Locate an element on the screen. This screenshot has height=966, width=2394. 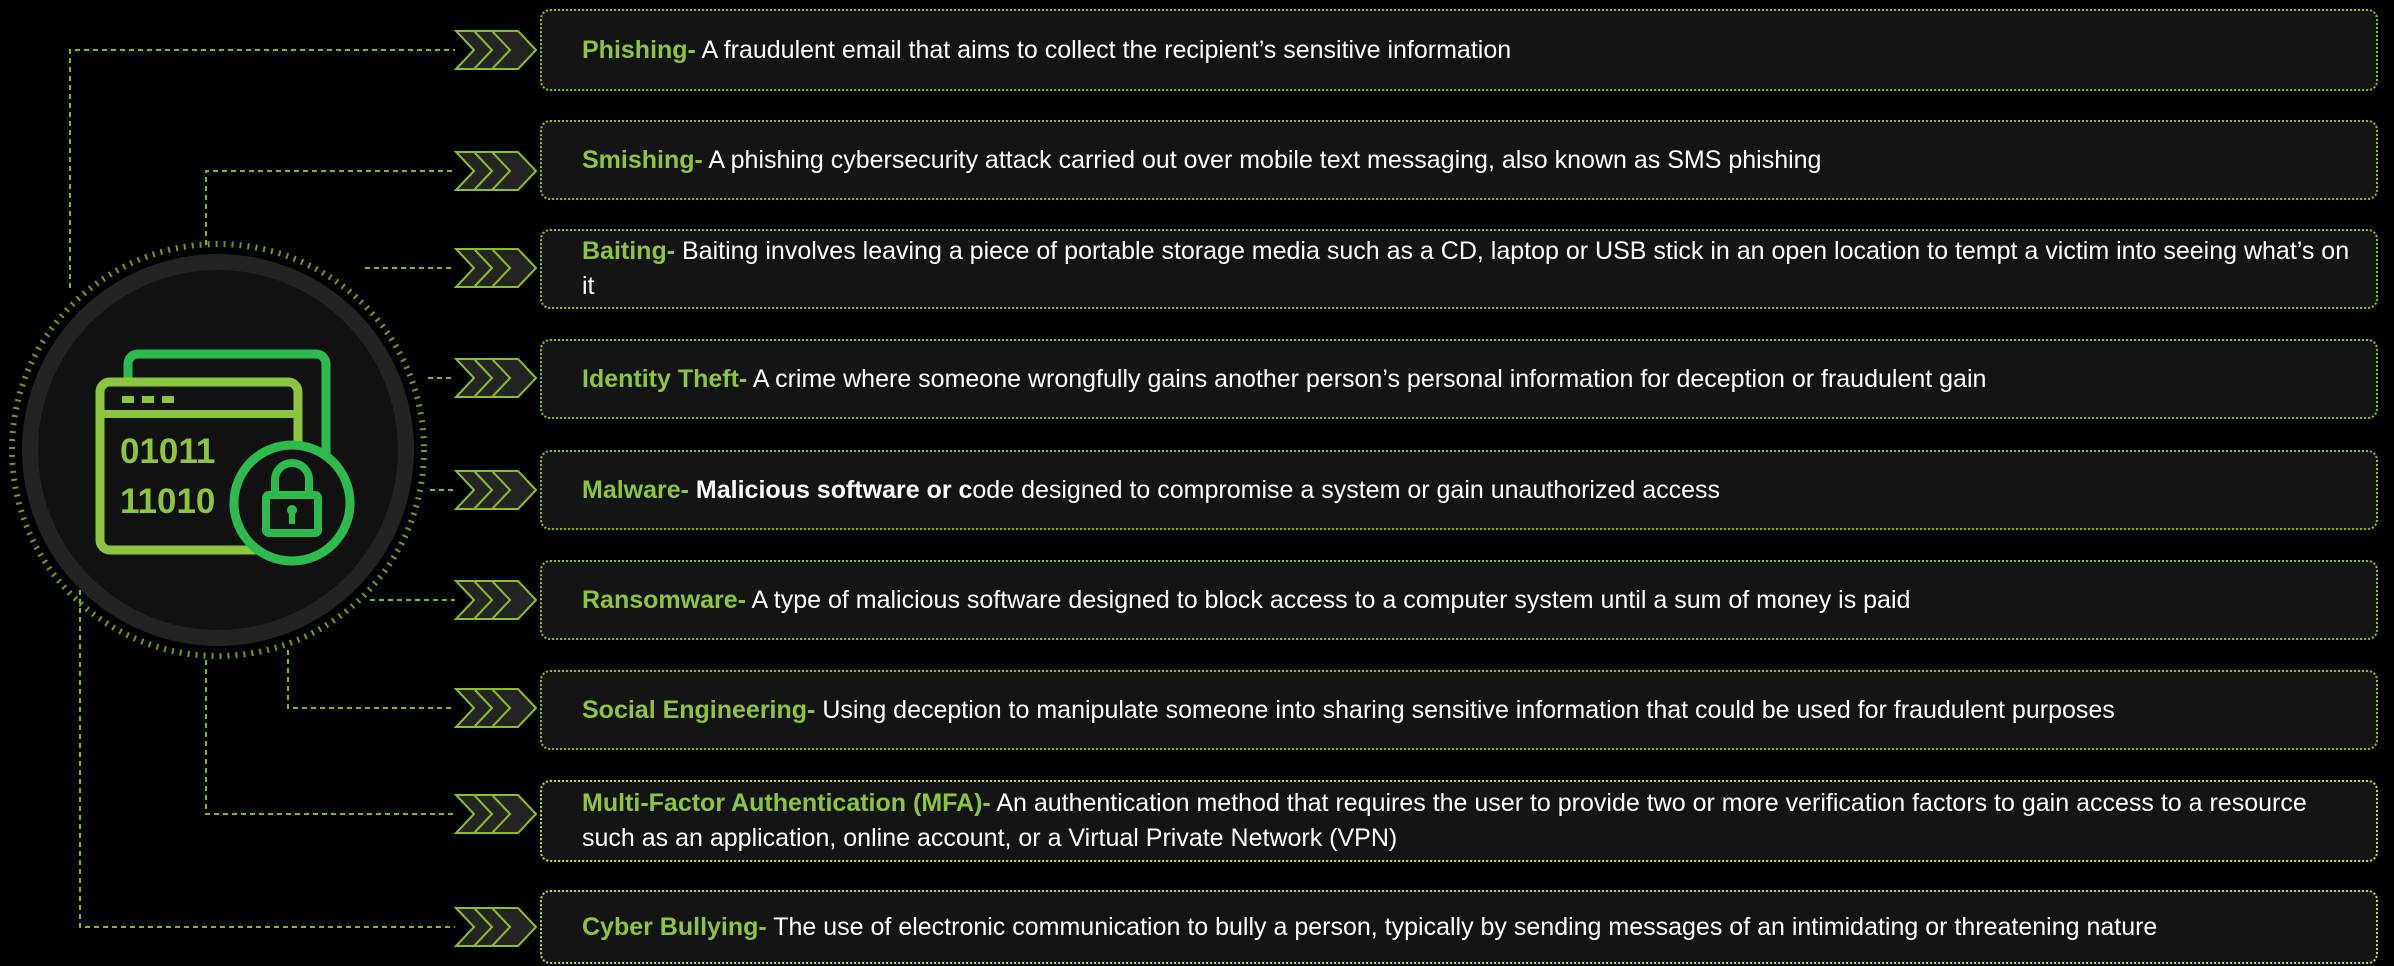
term-label: Cyber Bullying- is located at coordinates (674, 926).